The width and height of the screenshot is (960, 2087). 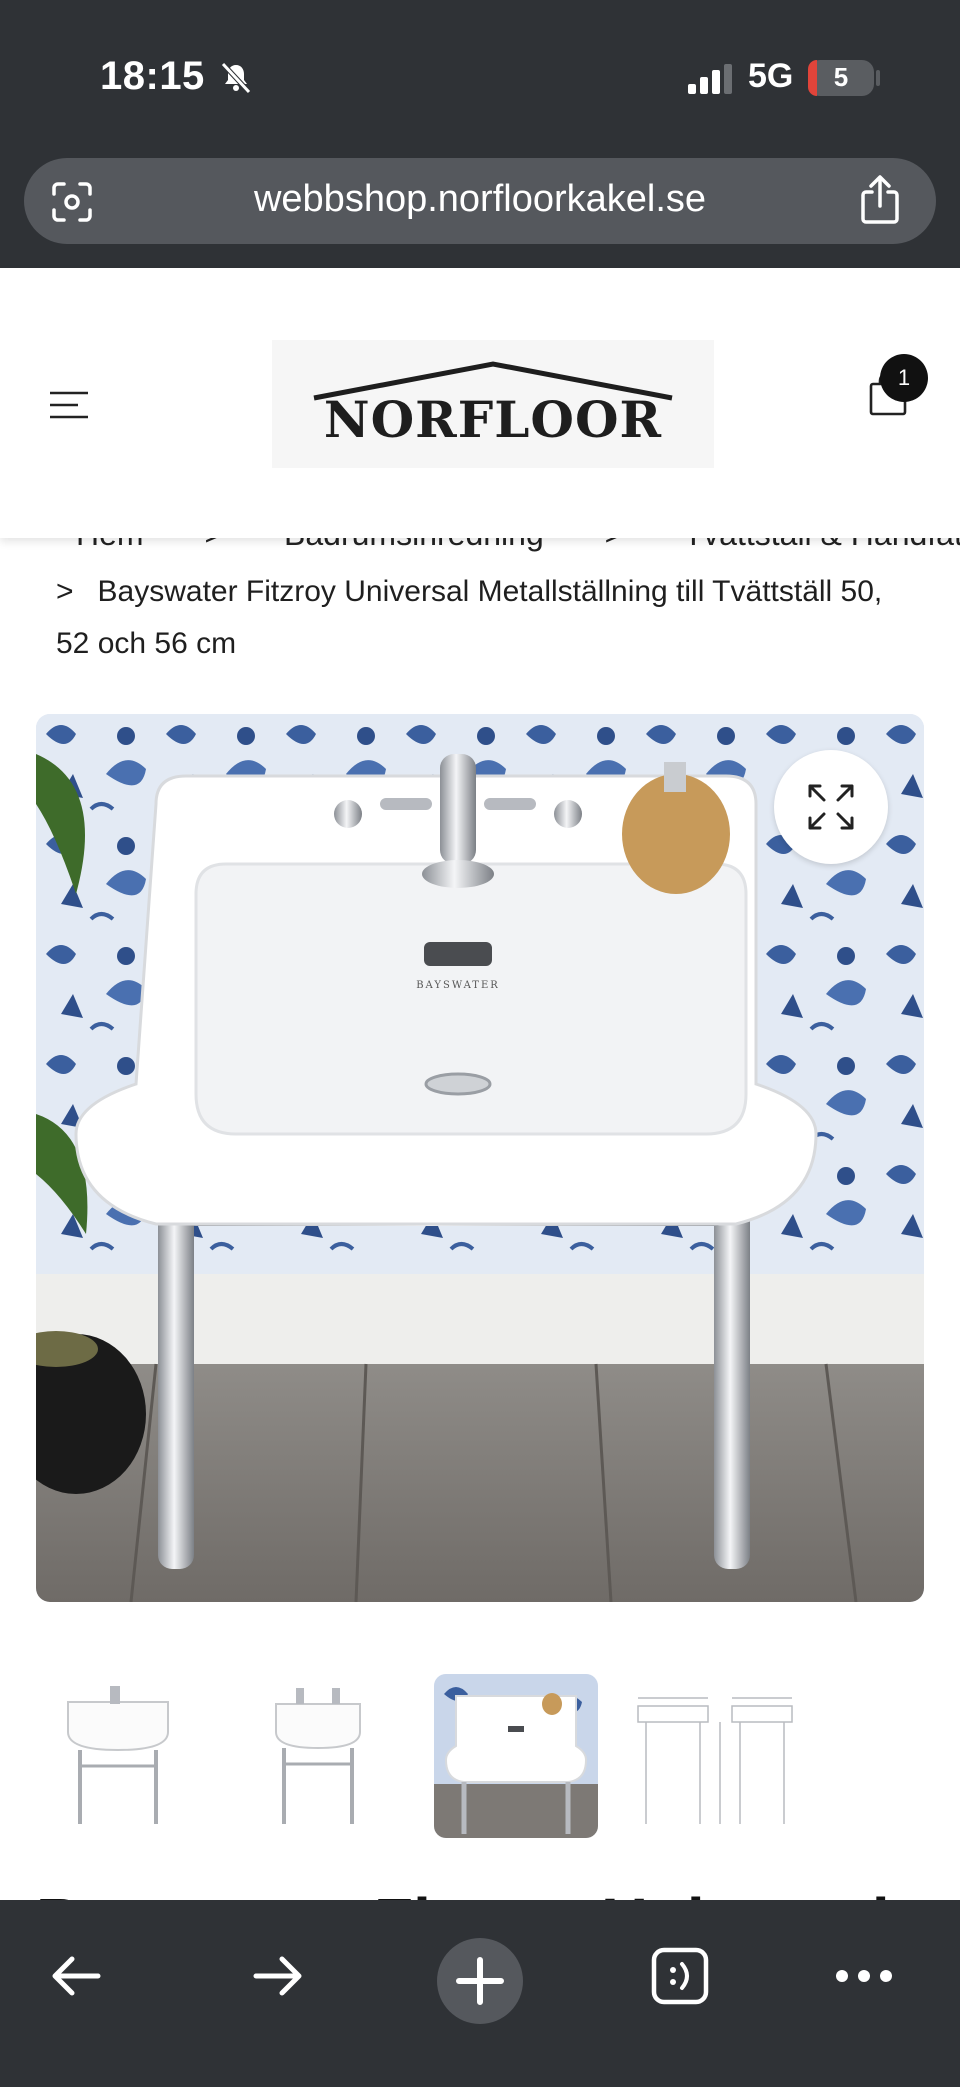 What do you see at coordinates (493, 419) in the screenshot?
I see `logo-text: NORFLOOR` at bounding box center [493, 419].